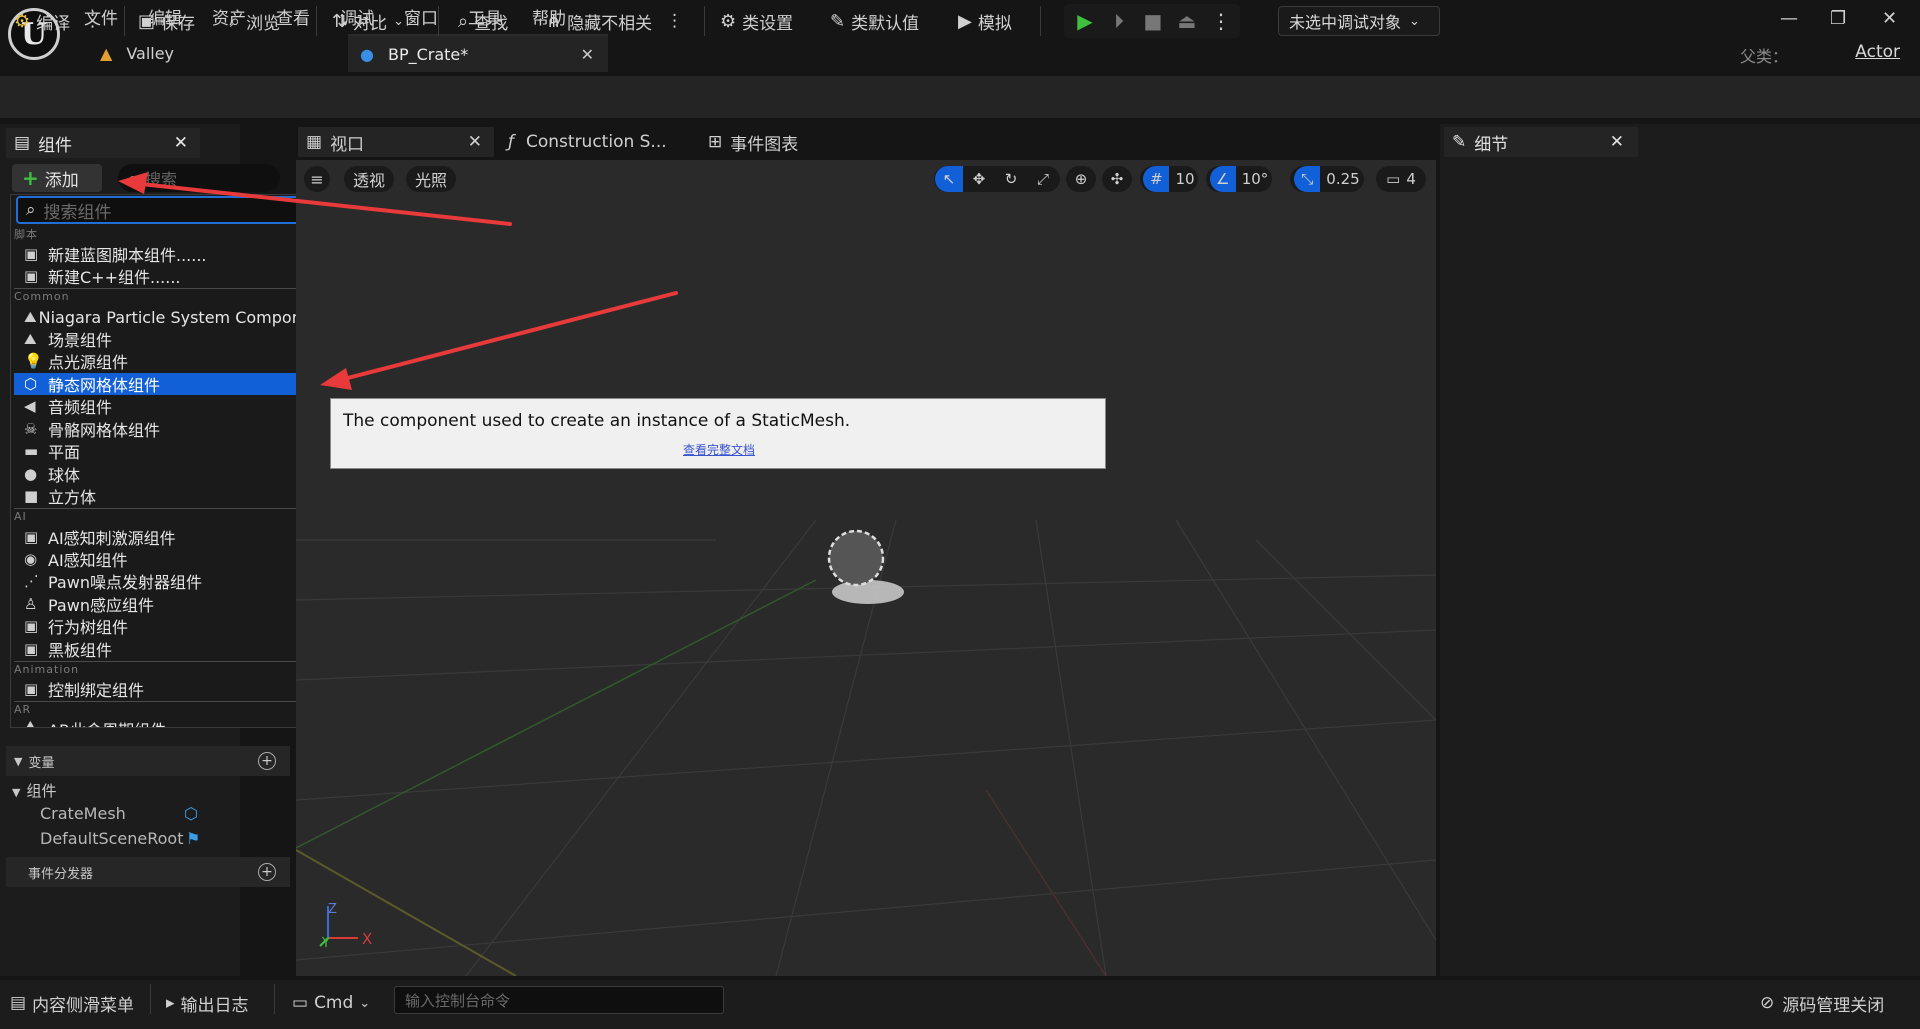 This screenshot has width=1920, height=1029. Describe the element at coordinates (317, 179) in the screenshot. I see `viewport-menu-icon: ≡` at that location.